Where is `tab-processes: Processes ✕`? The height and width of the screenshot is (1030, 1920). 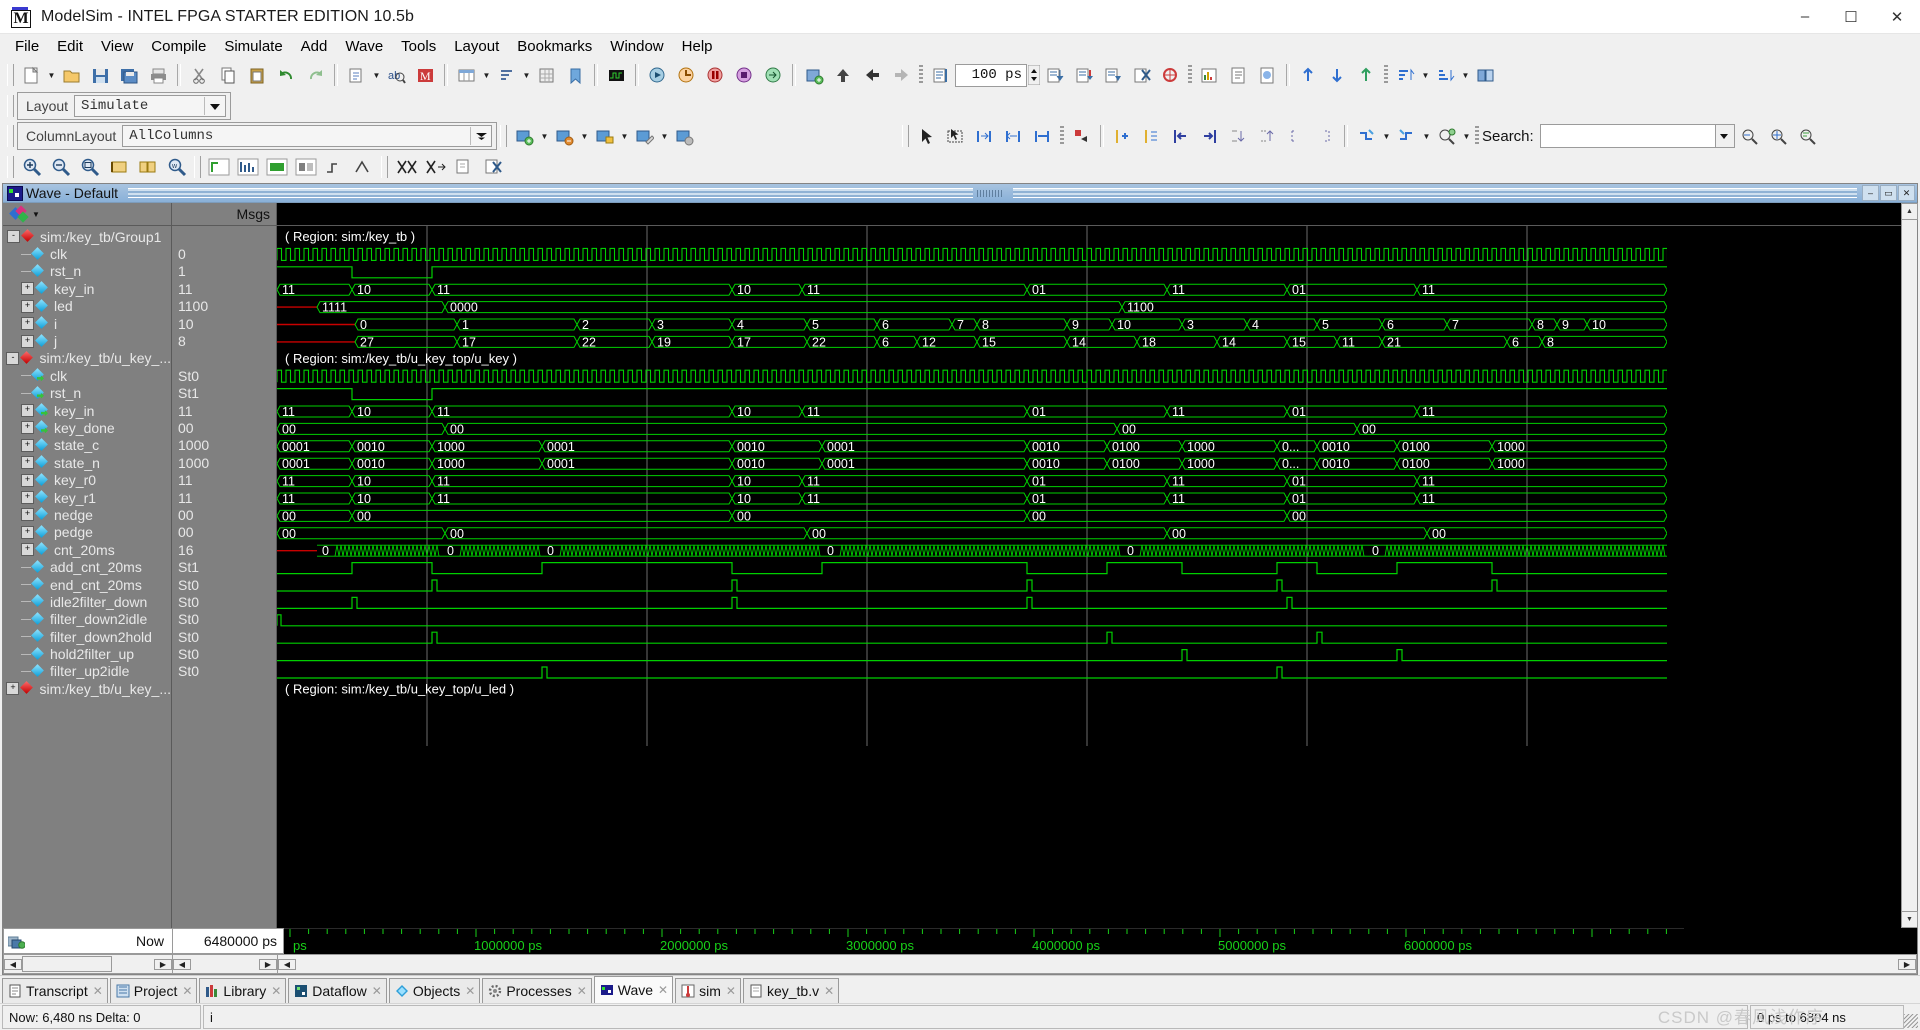 tab-processes: Processes ✕ is located at coordinates (537, 990).